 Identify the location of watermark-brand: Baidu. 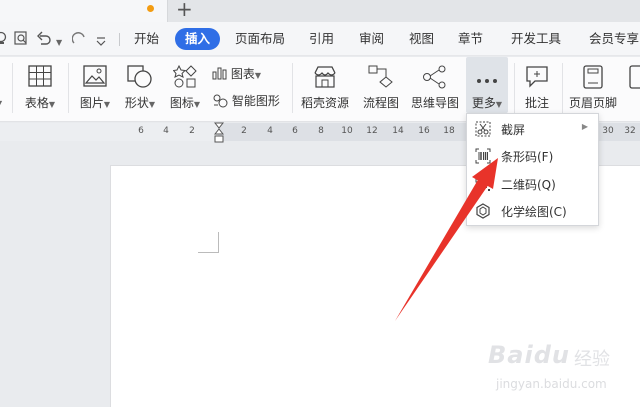
(529, 355).